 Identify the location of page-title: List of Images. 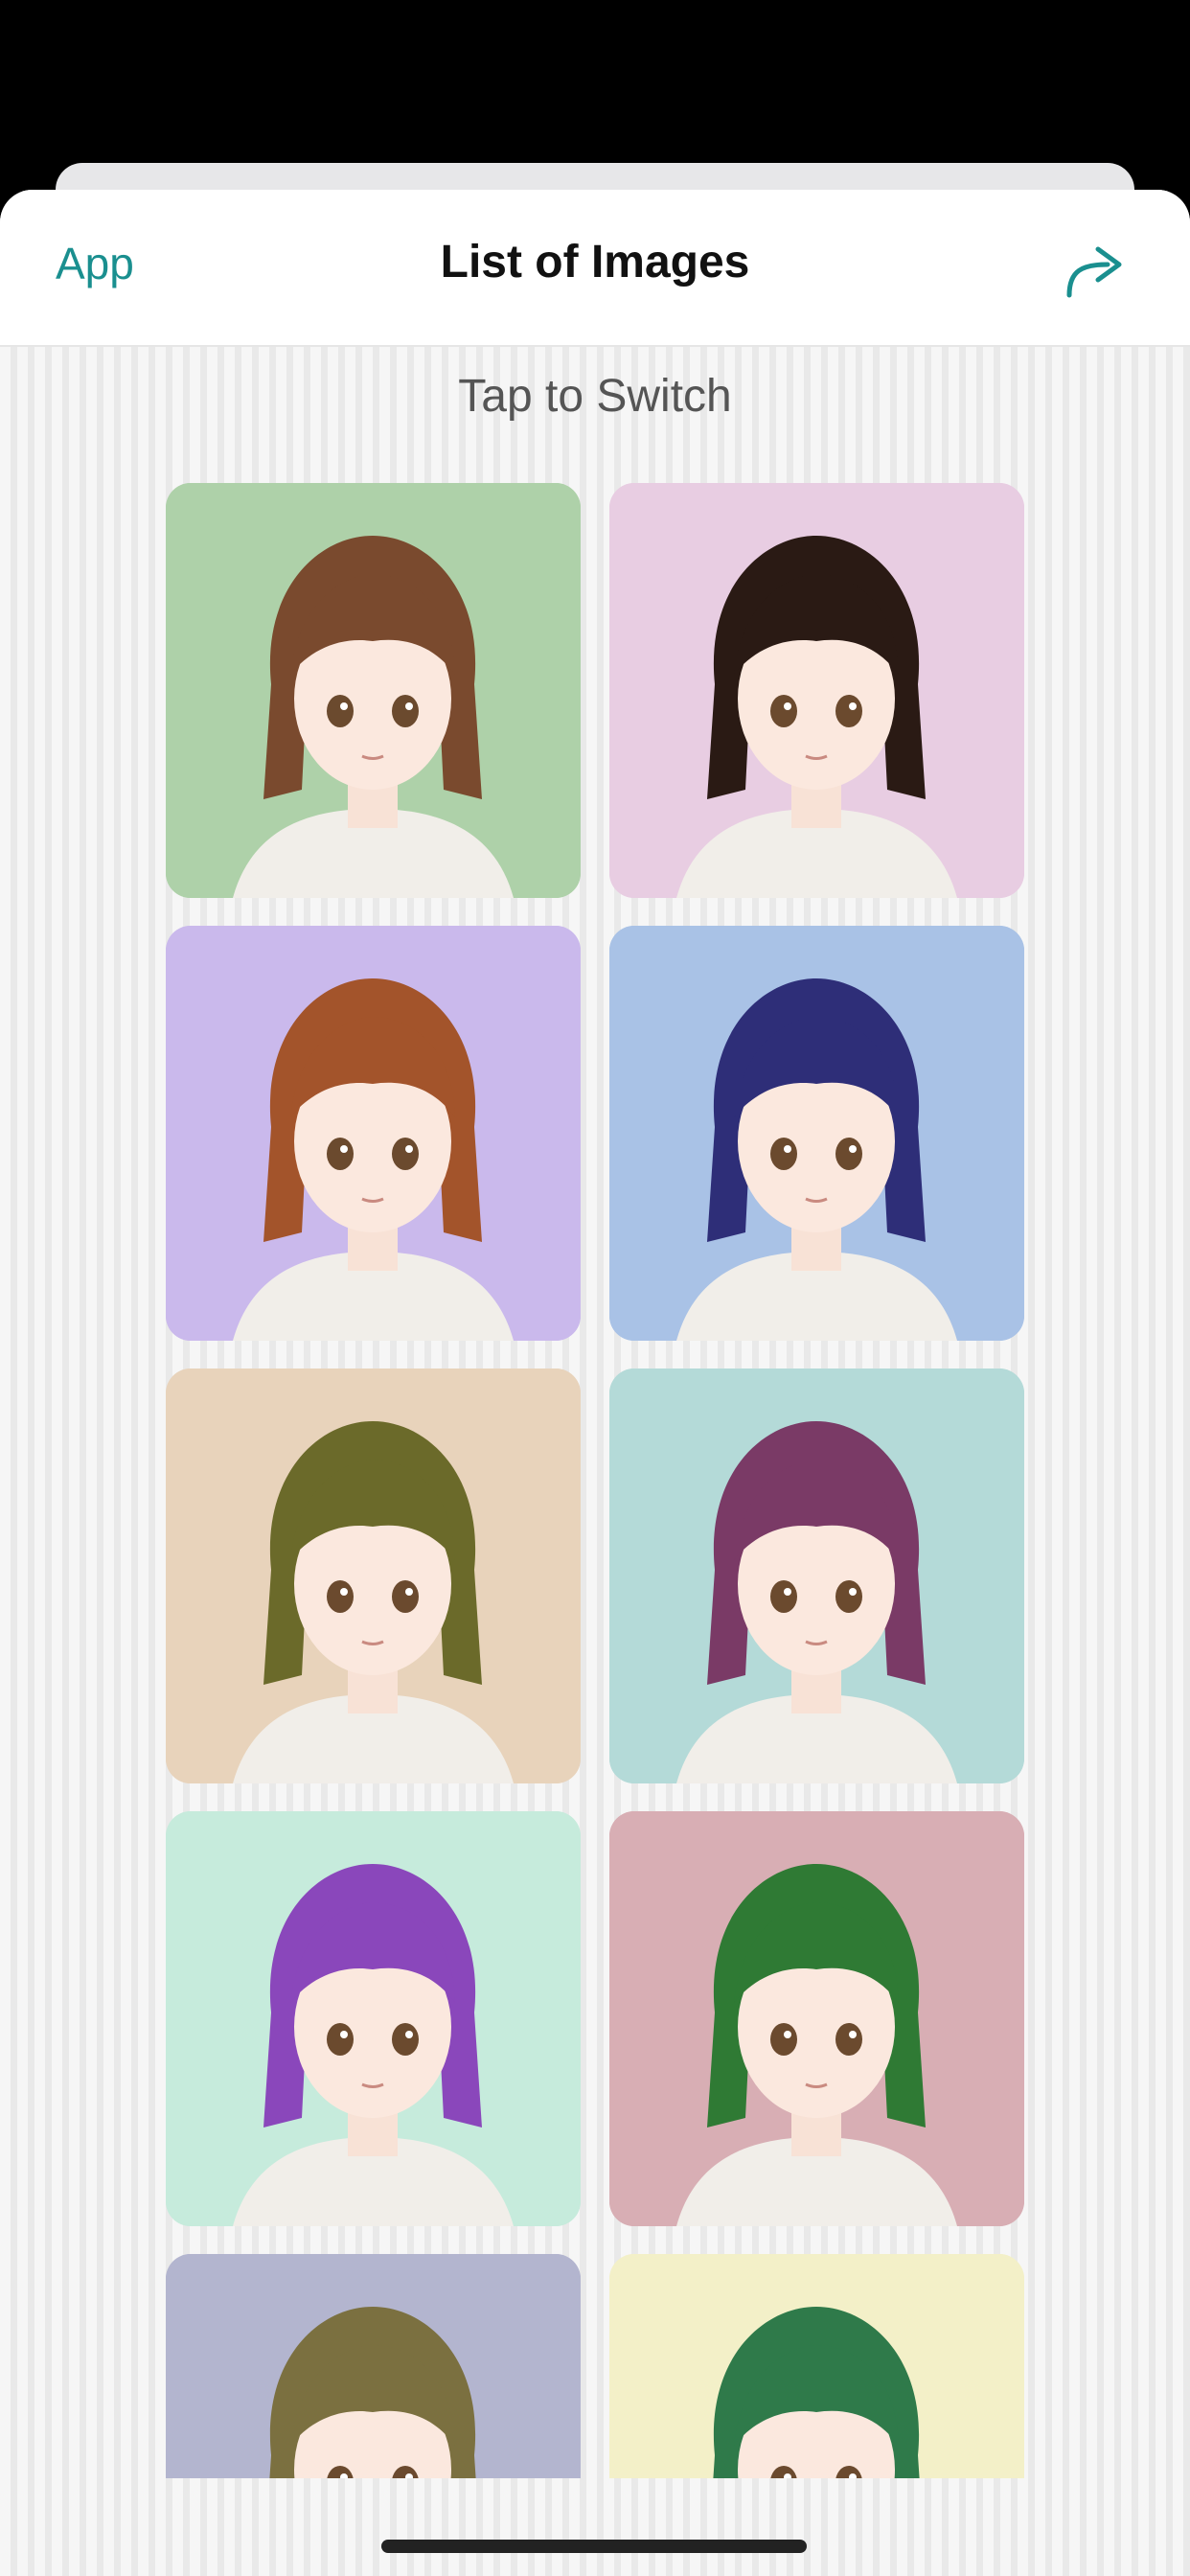
(595, 262).